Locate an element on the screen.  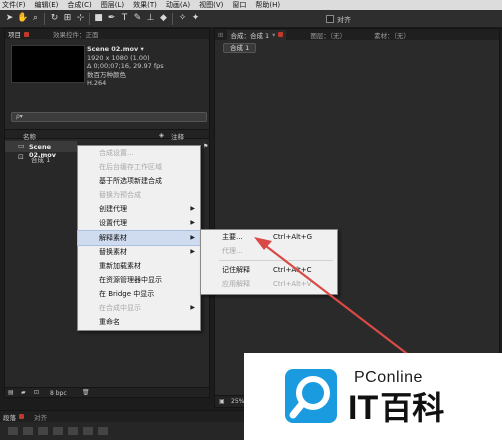
watermark-it: IT is located at coordinates (363, 408).